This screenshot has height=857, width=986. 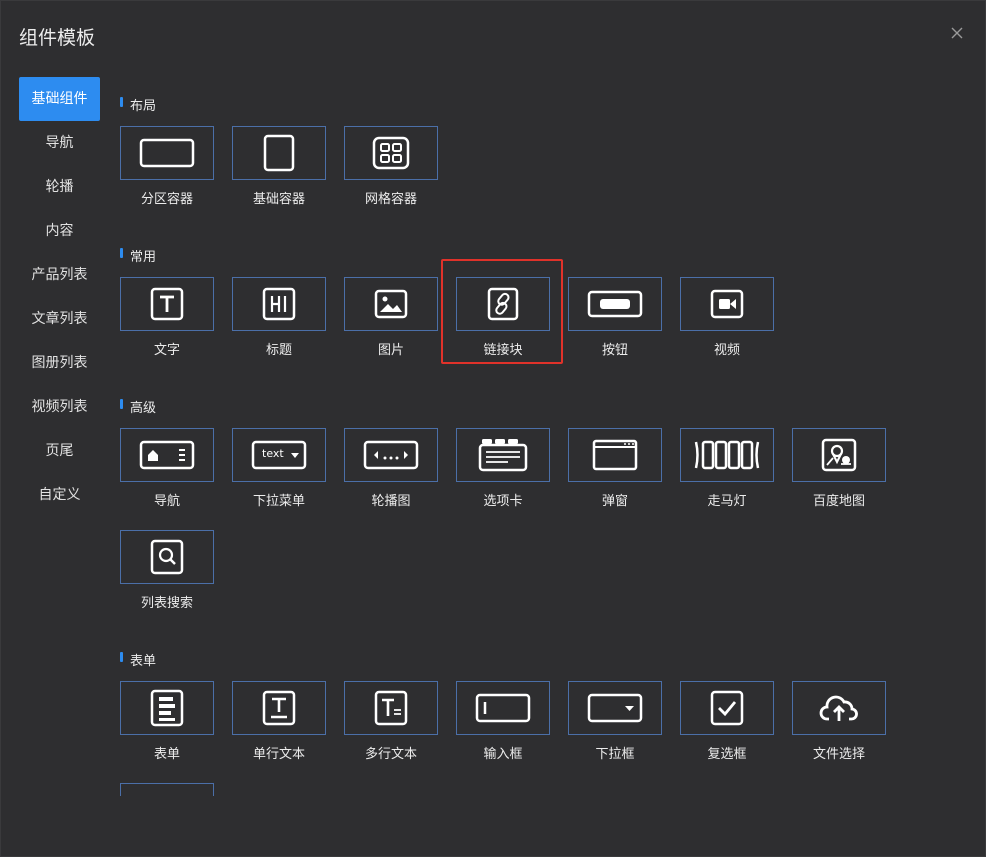 What do you see at coordinates (615, 455) in the screenshot?
I see `popup-icon` at bounding box center [615, 455].